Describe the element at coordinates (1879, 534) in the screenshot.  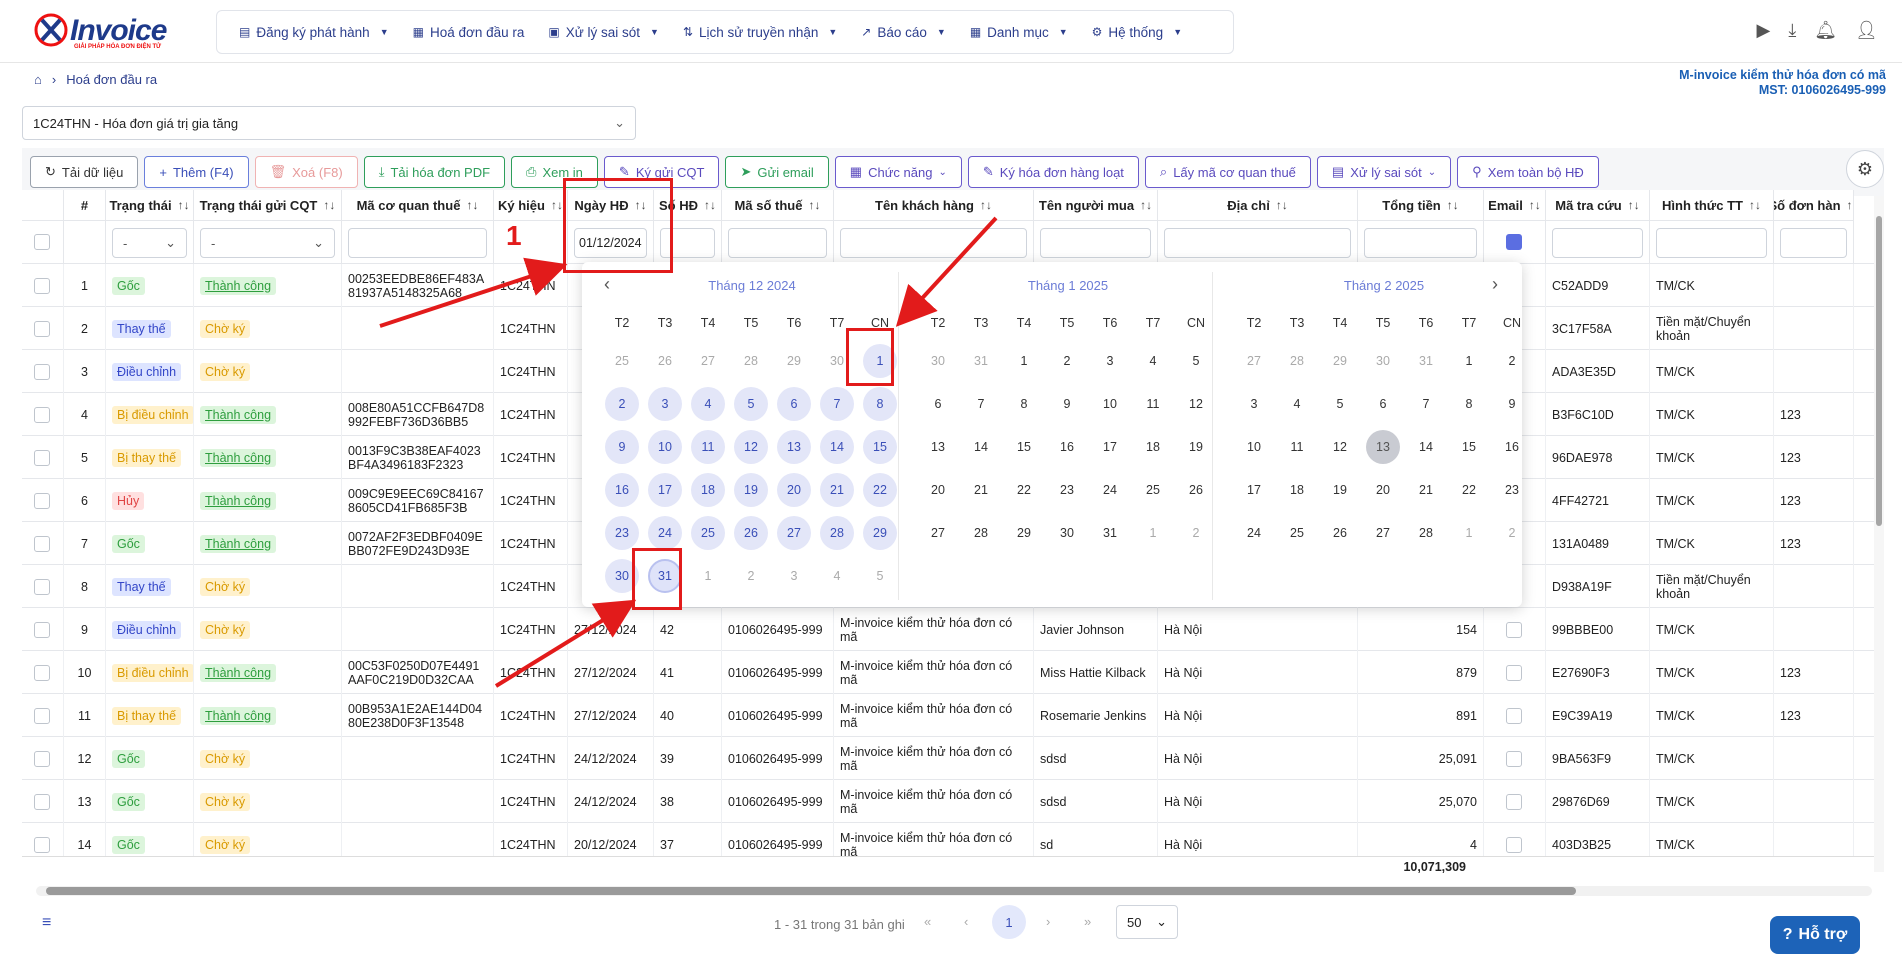
I see `vertical-scrollbar` at that location.